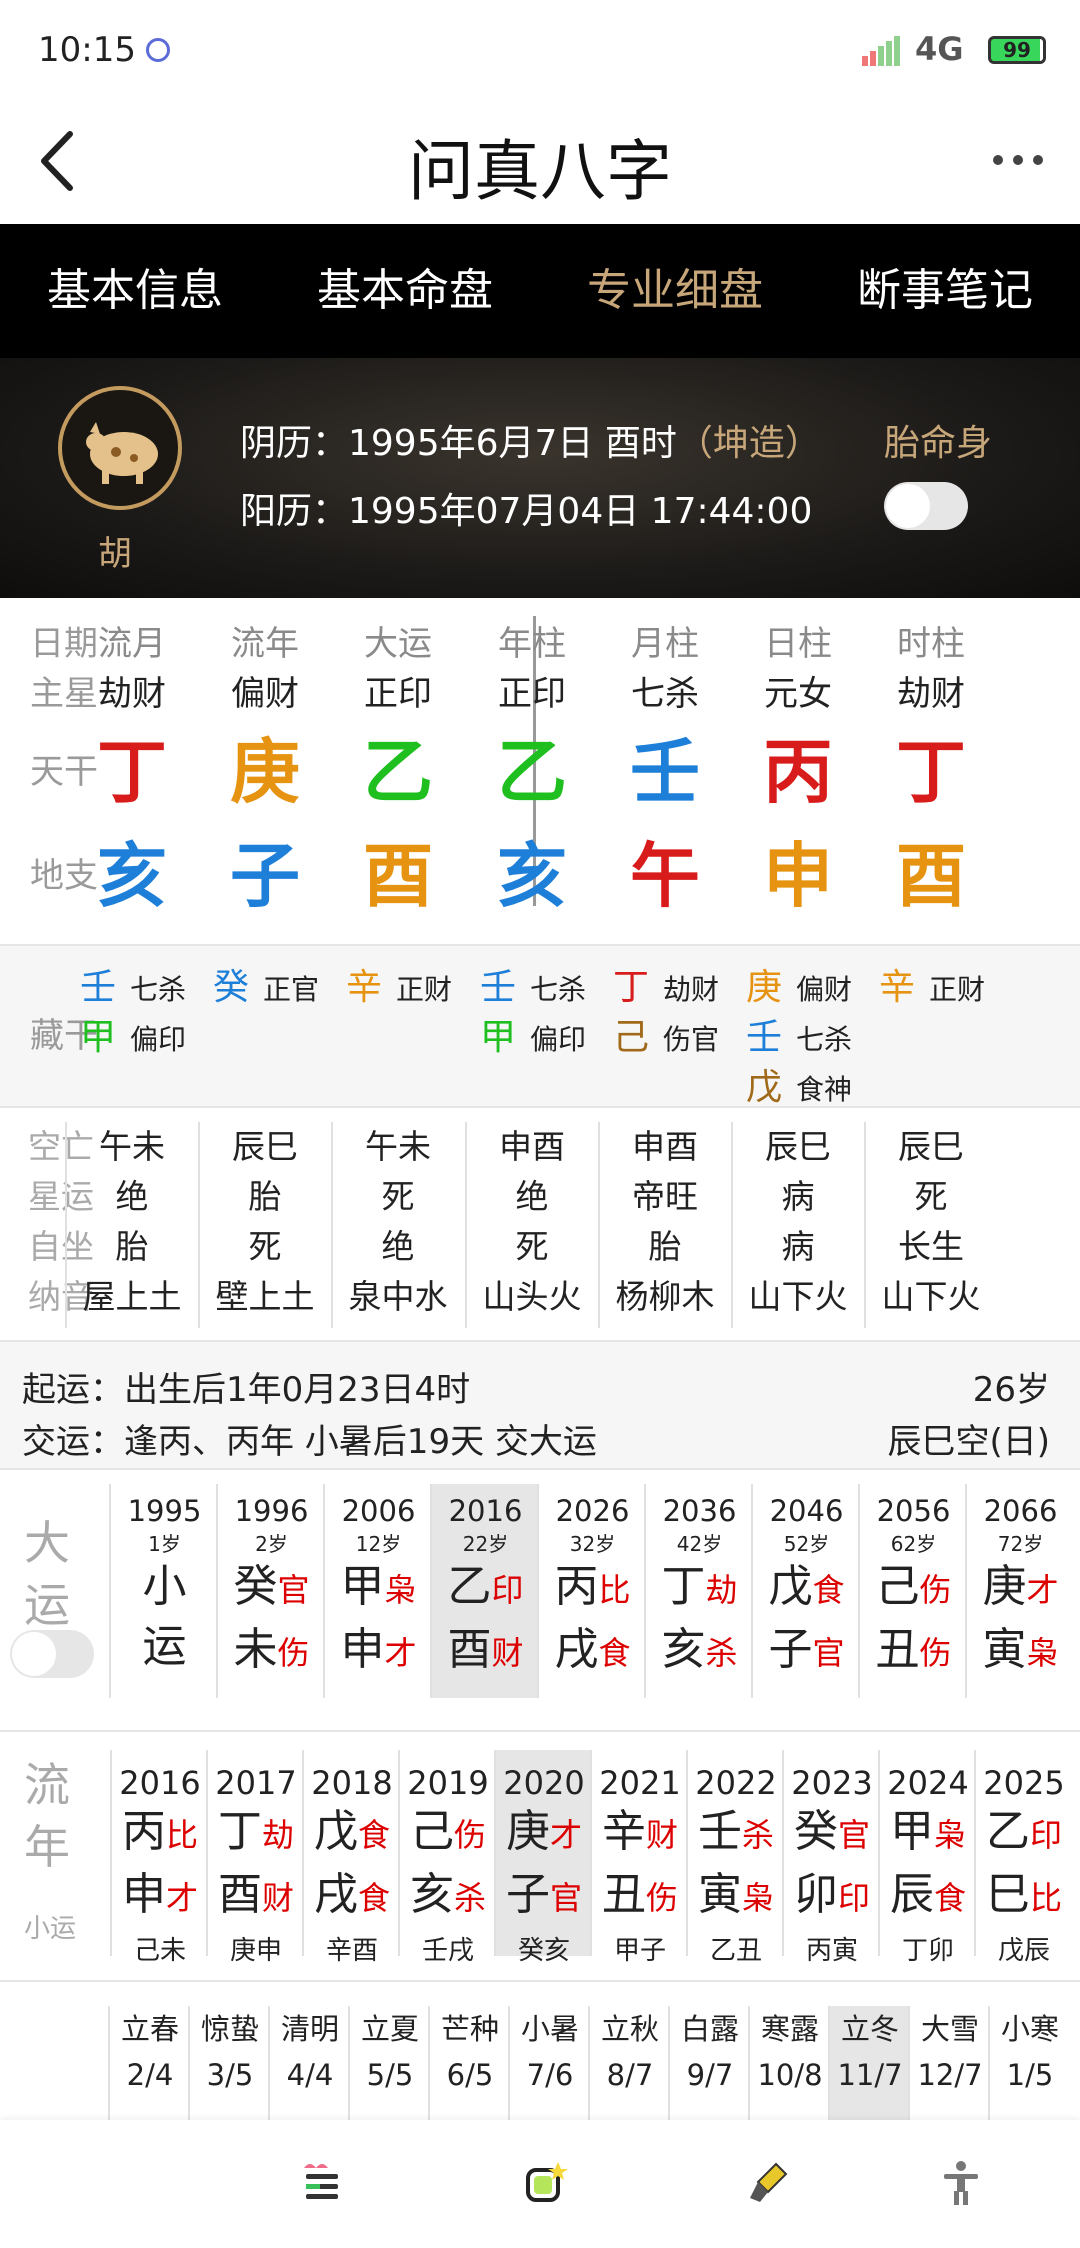  What do you see at coordinates (1024, 1858) in the screenshot?
I see `liunian-column: 2025 乙印 巳比 戊辰` at bounding box center [1024, 1858].